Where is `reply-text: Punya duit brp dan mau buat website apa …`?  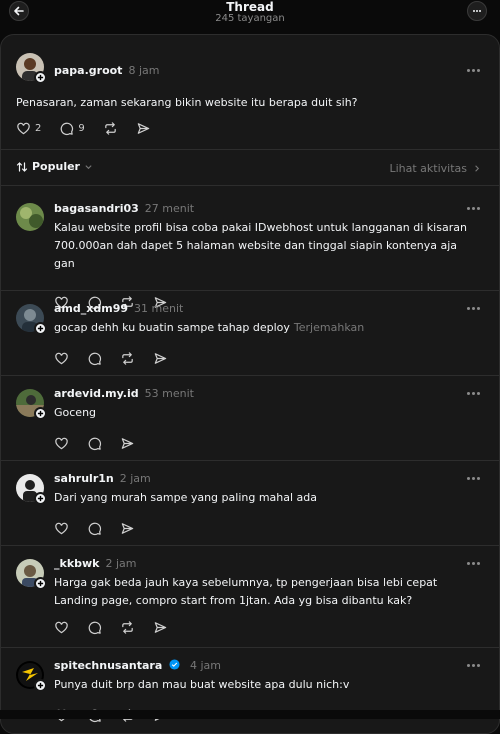
reply-text: Punya duit brp dan mau buat website apa … is located at coordinates (202, 684).